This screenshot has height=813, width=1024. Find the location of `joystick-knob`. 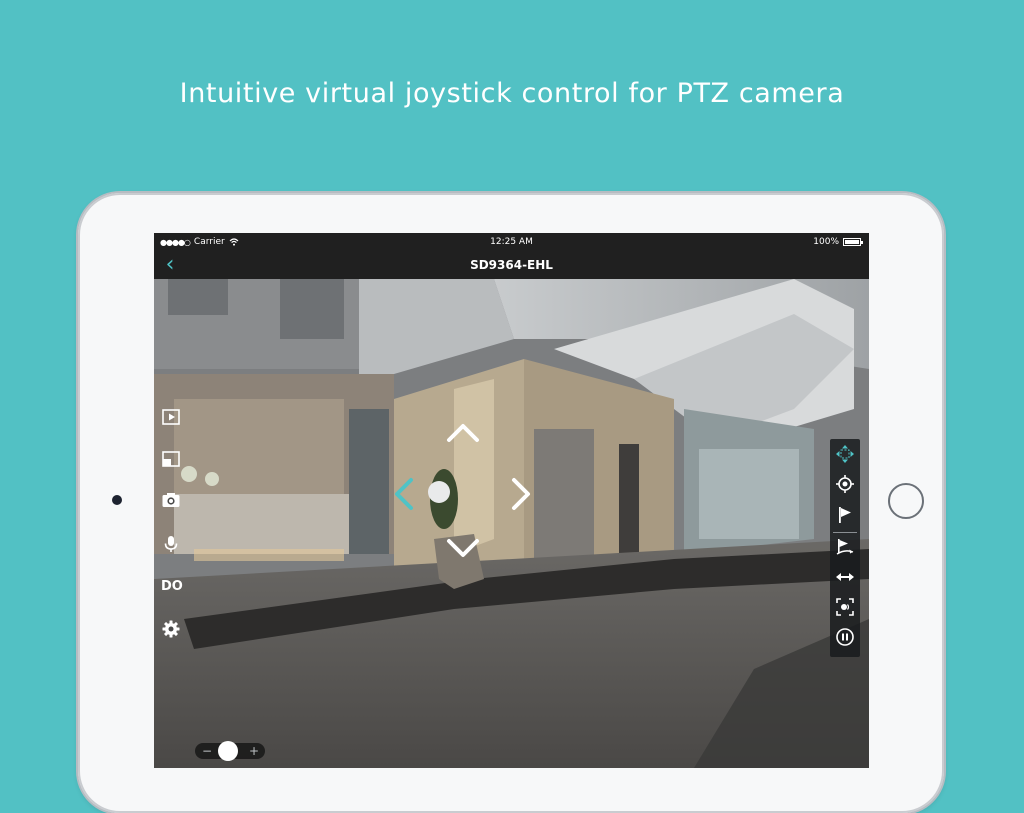

joystick-knob is located at coordinates (439, 492).